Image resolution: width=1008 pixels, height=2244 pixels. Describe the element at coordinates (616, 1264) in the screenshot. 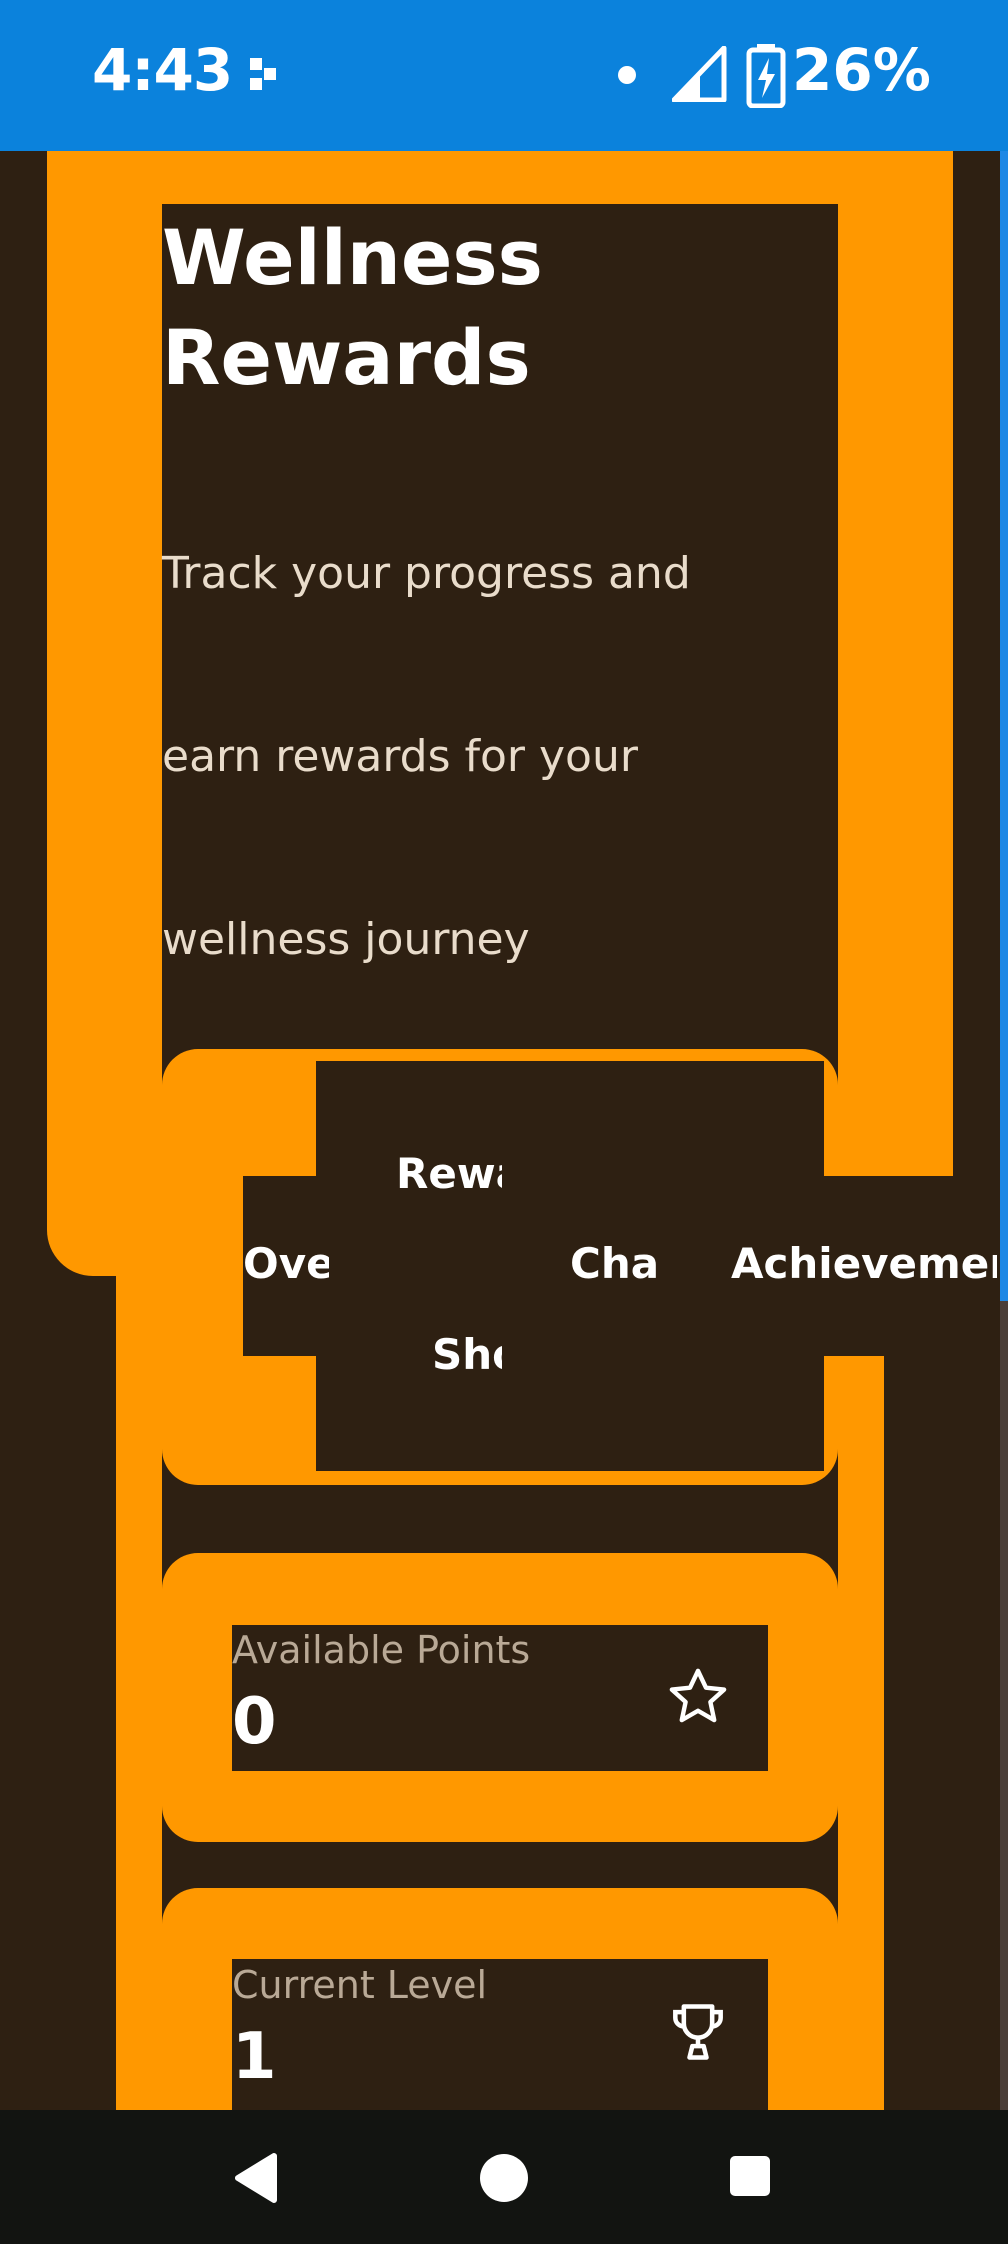

I see `tab-challenges: Challenges` at that location.